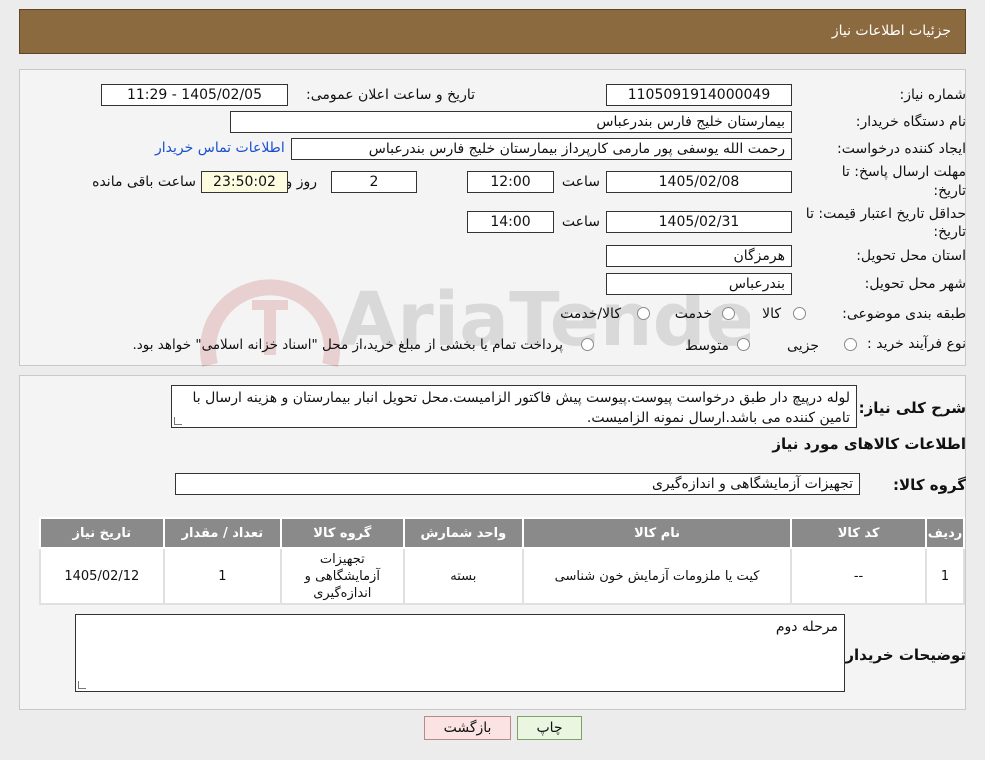 This screenshot has width=985, height=760. I want to click on buyer-notes-textarea: مرحله دوم, so click(460, 653).